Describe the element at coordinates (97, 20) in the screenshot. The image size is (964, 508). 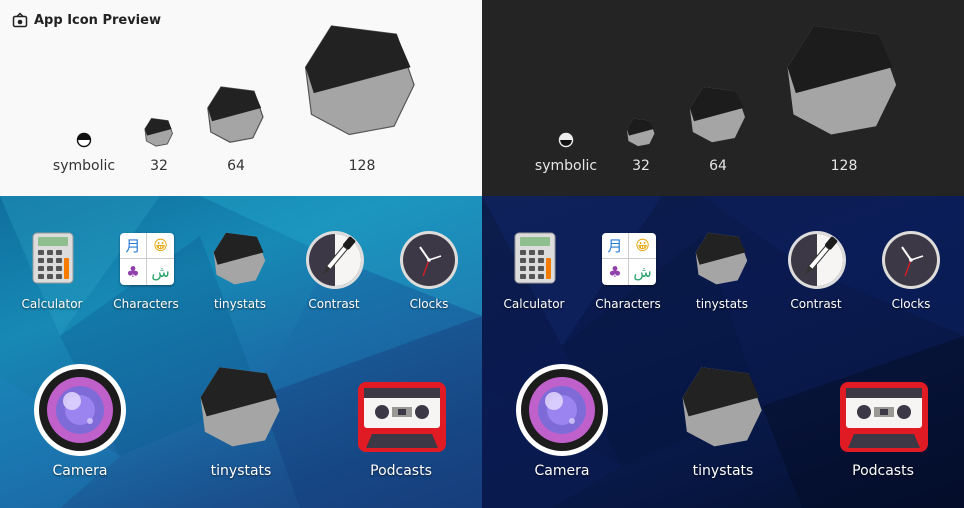
I see `app-title-text: App Icon Preview` at that location.